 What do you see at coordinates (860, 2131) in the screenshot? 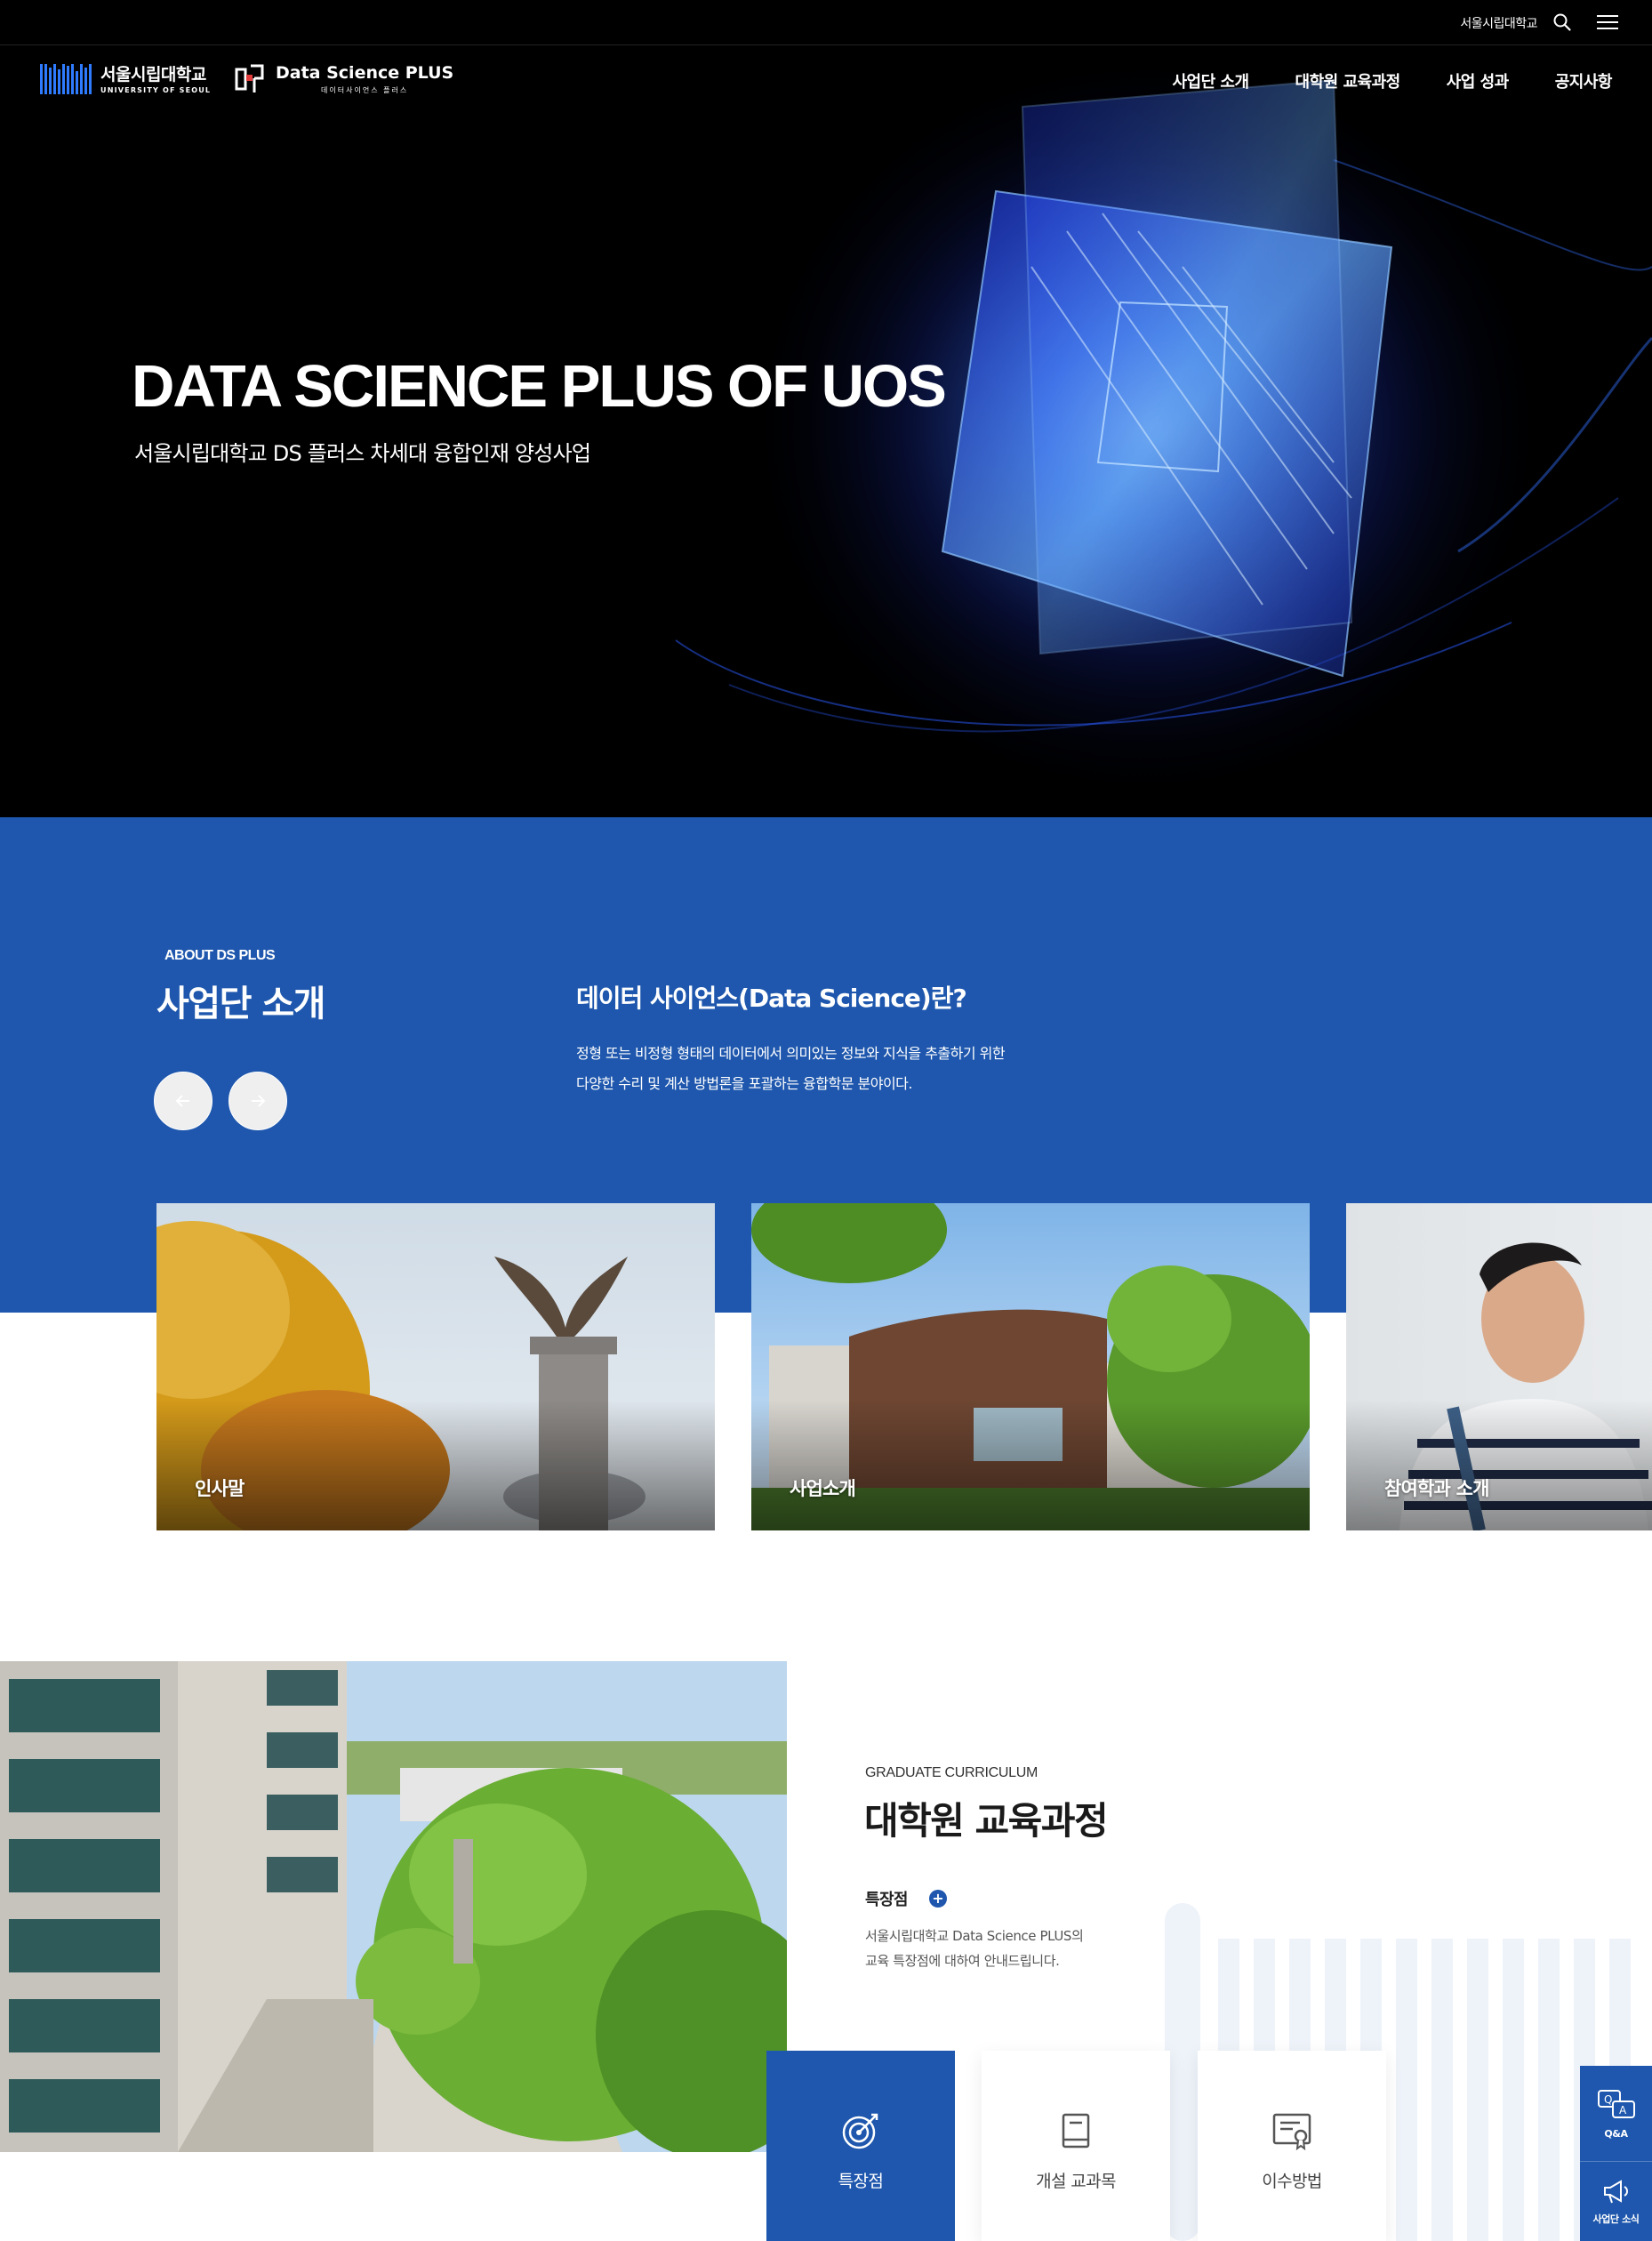
I see `target-icon` at bounding box center [860, 2131].